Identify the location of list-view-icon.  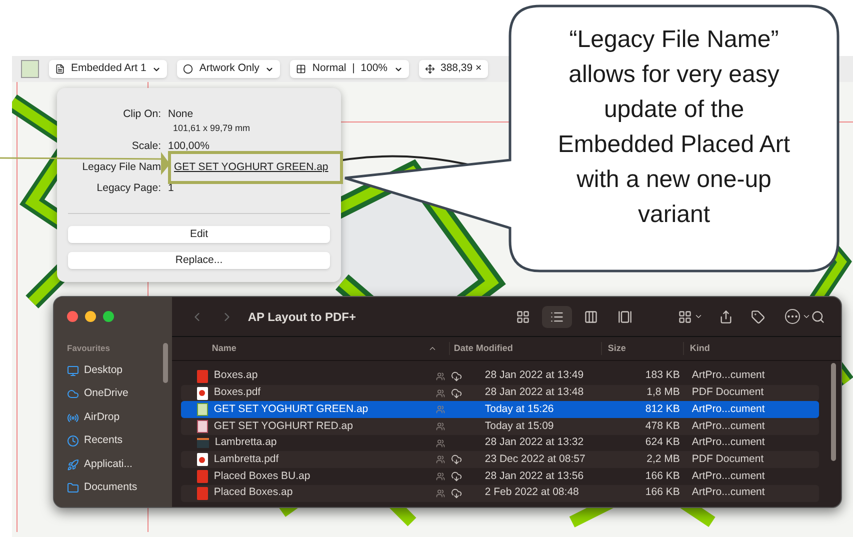
(557, 317).